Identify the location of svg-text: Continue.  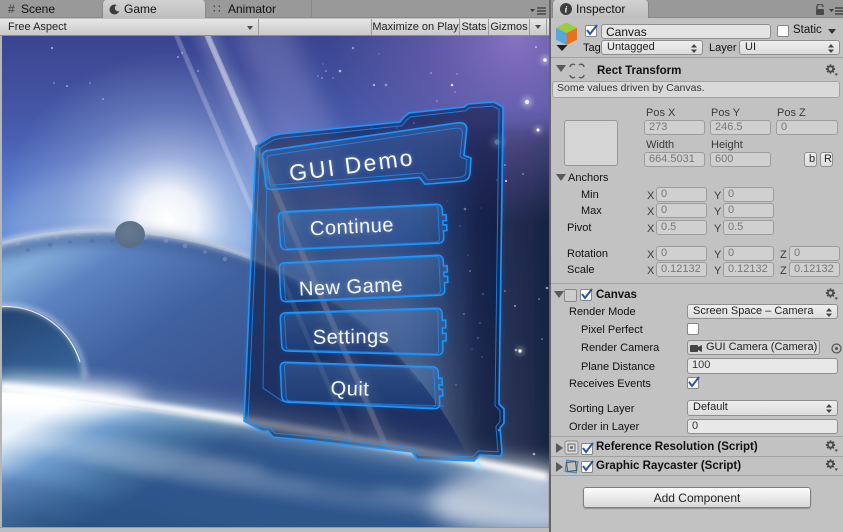
(351, 227).